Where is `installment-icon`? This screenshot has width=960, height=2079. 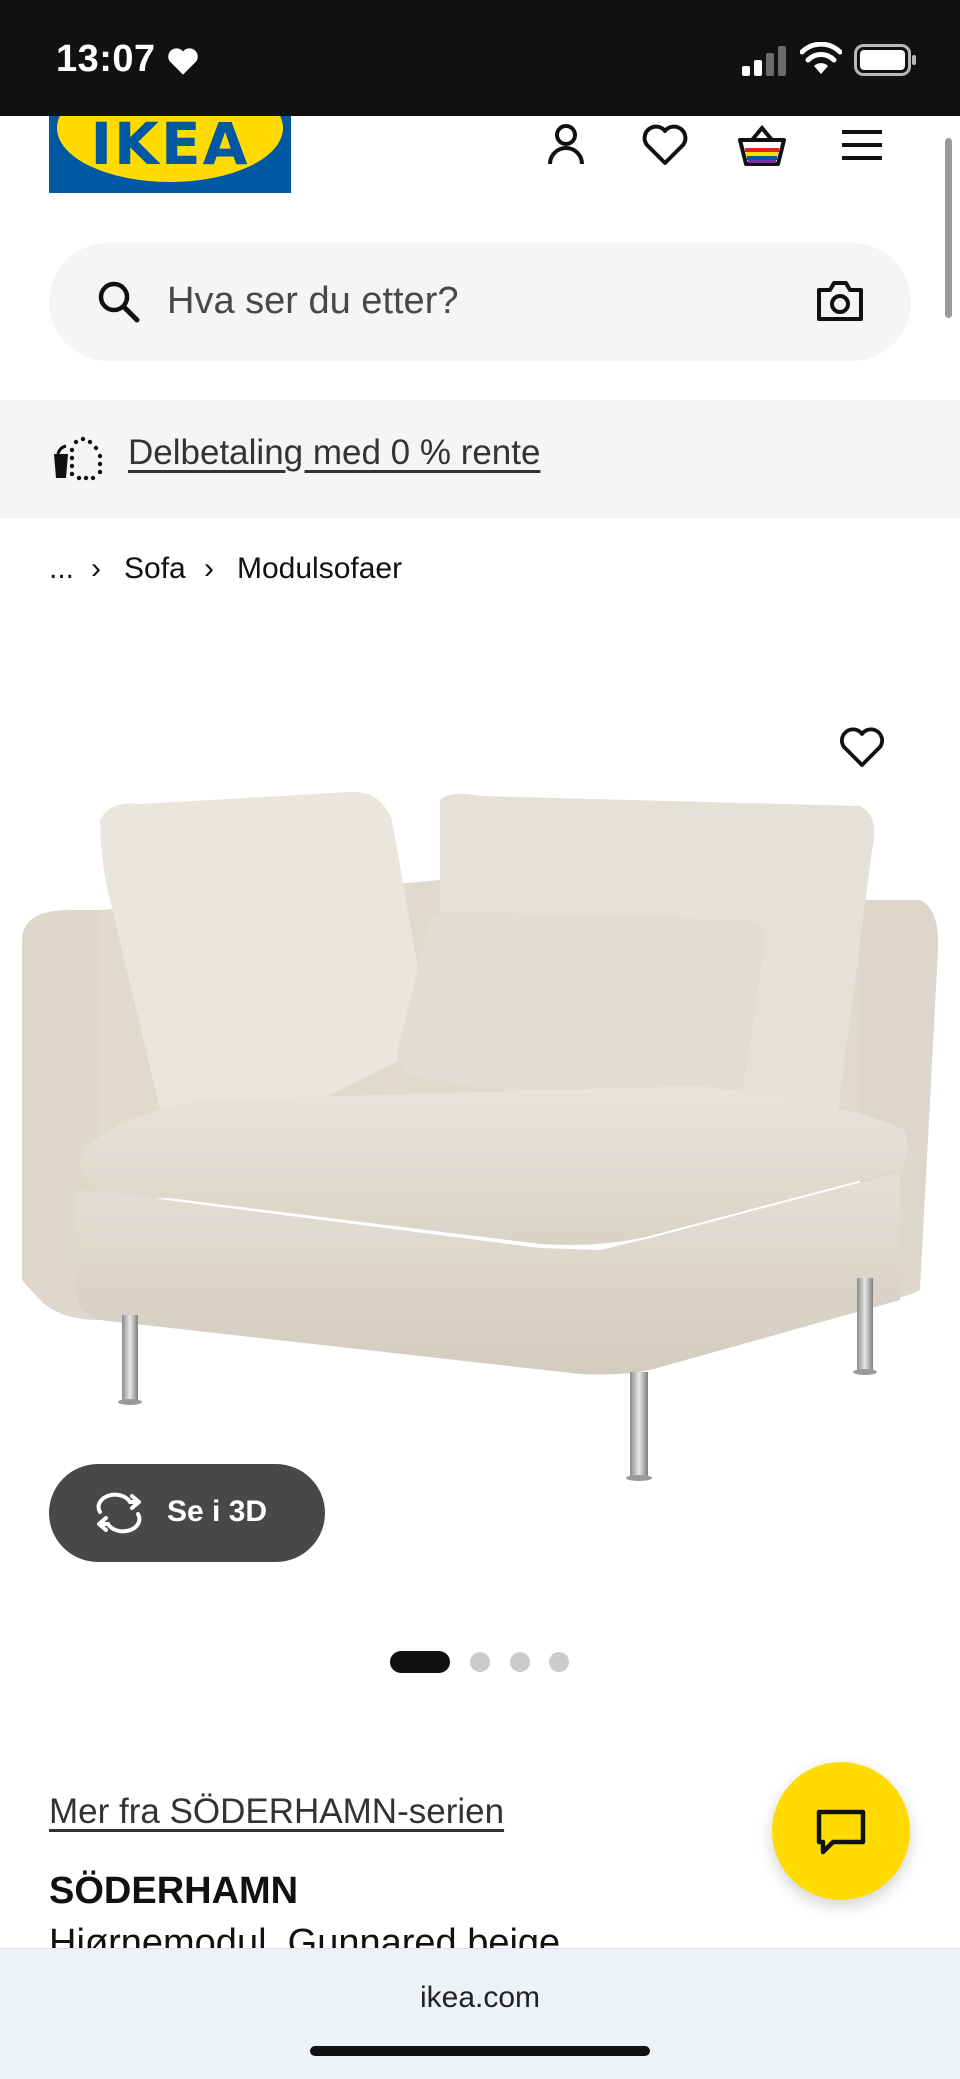 installment-icon is located at coordinates (78, 458).